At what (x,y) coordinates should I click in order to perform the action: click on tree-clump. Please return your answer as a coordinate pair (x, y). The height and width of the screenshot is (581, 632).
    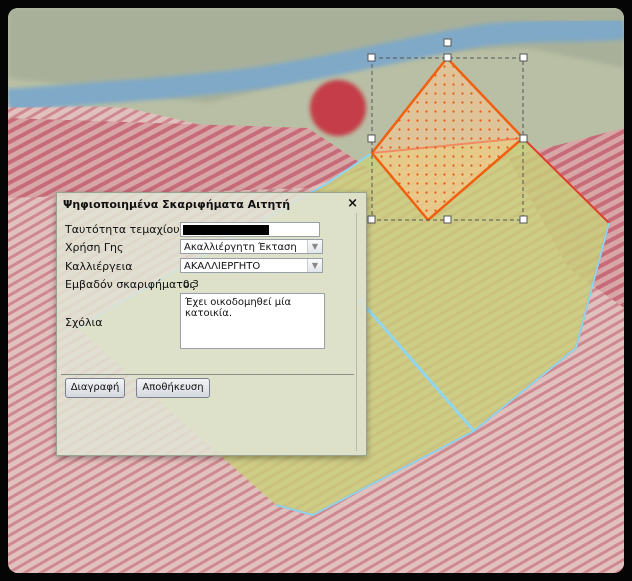
    Looking at the image, I should click on (338, 108).